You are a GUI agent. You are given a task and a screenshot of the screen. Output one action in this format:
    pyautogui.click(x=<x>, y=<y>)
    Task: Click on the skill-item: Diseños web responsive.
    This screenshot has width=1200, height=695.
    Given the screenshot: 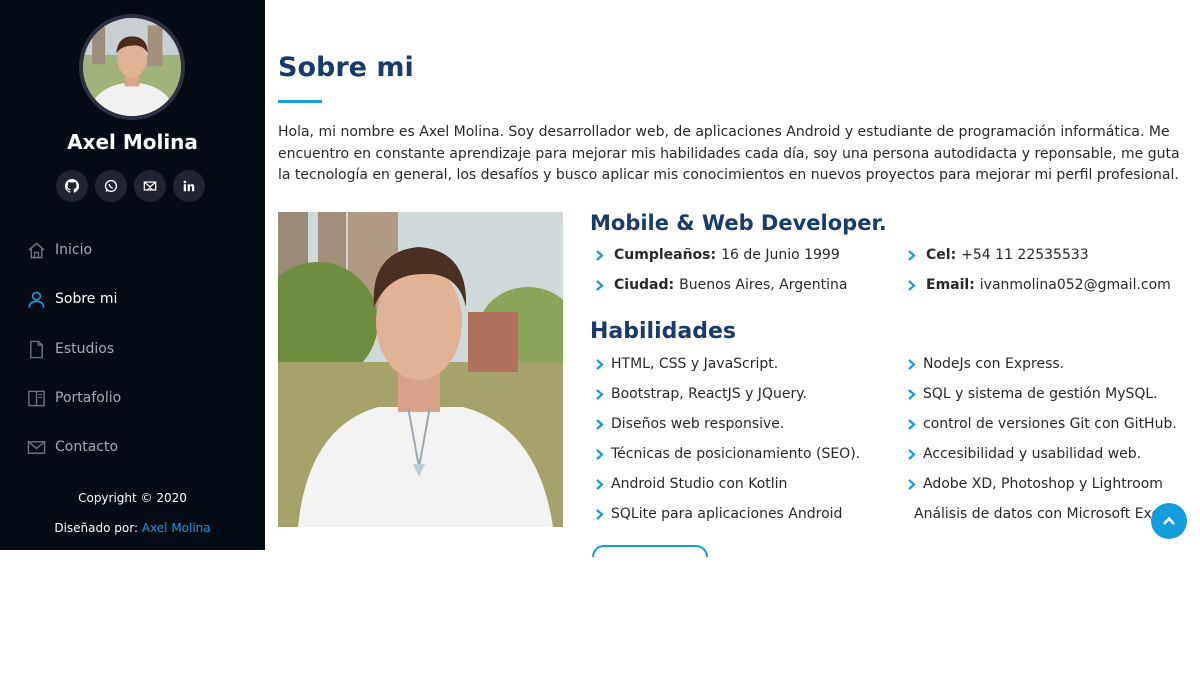 What is the action you would take?
    pyautogui.click(x=689, y=424)
    